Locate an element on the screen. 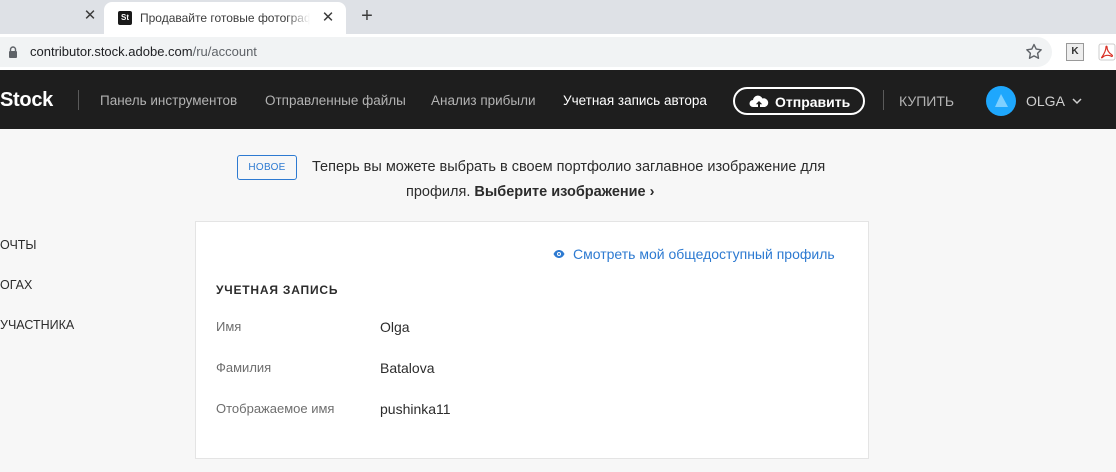 The image size is (1116, 472). sidebar-item-participant: УЧАСТНИКА is located at coordinates (37, 325).